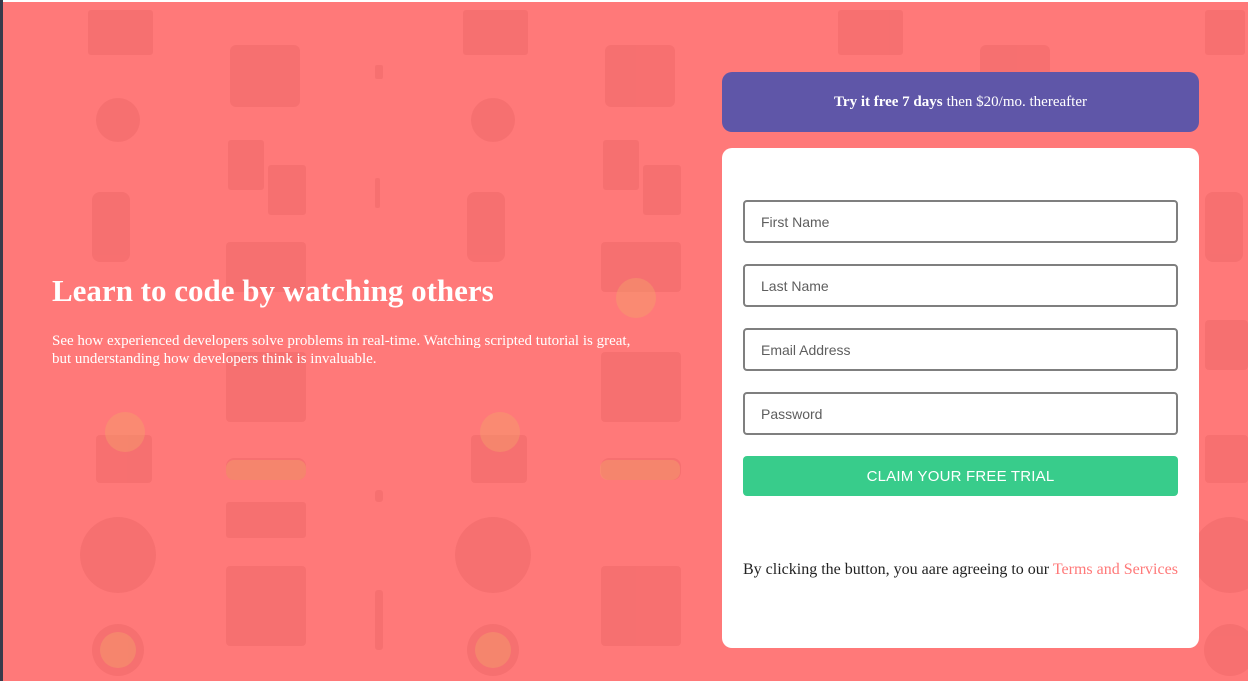  I want to click on first-name-input, so click(960, 221).